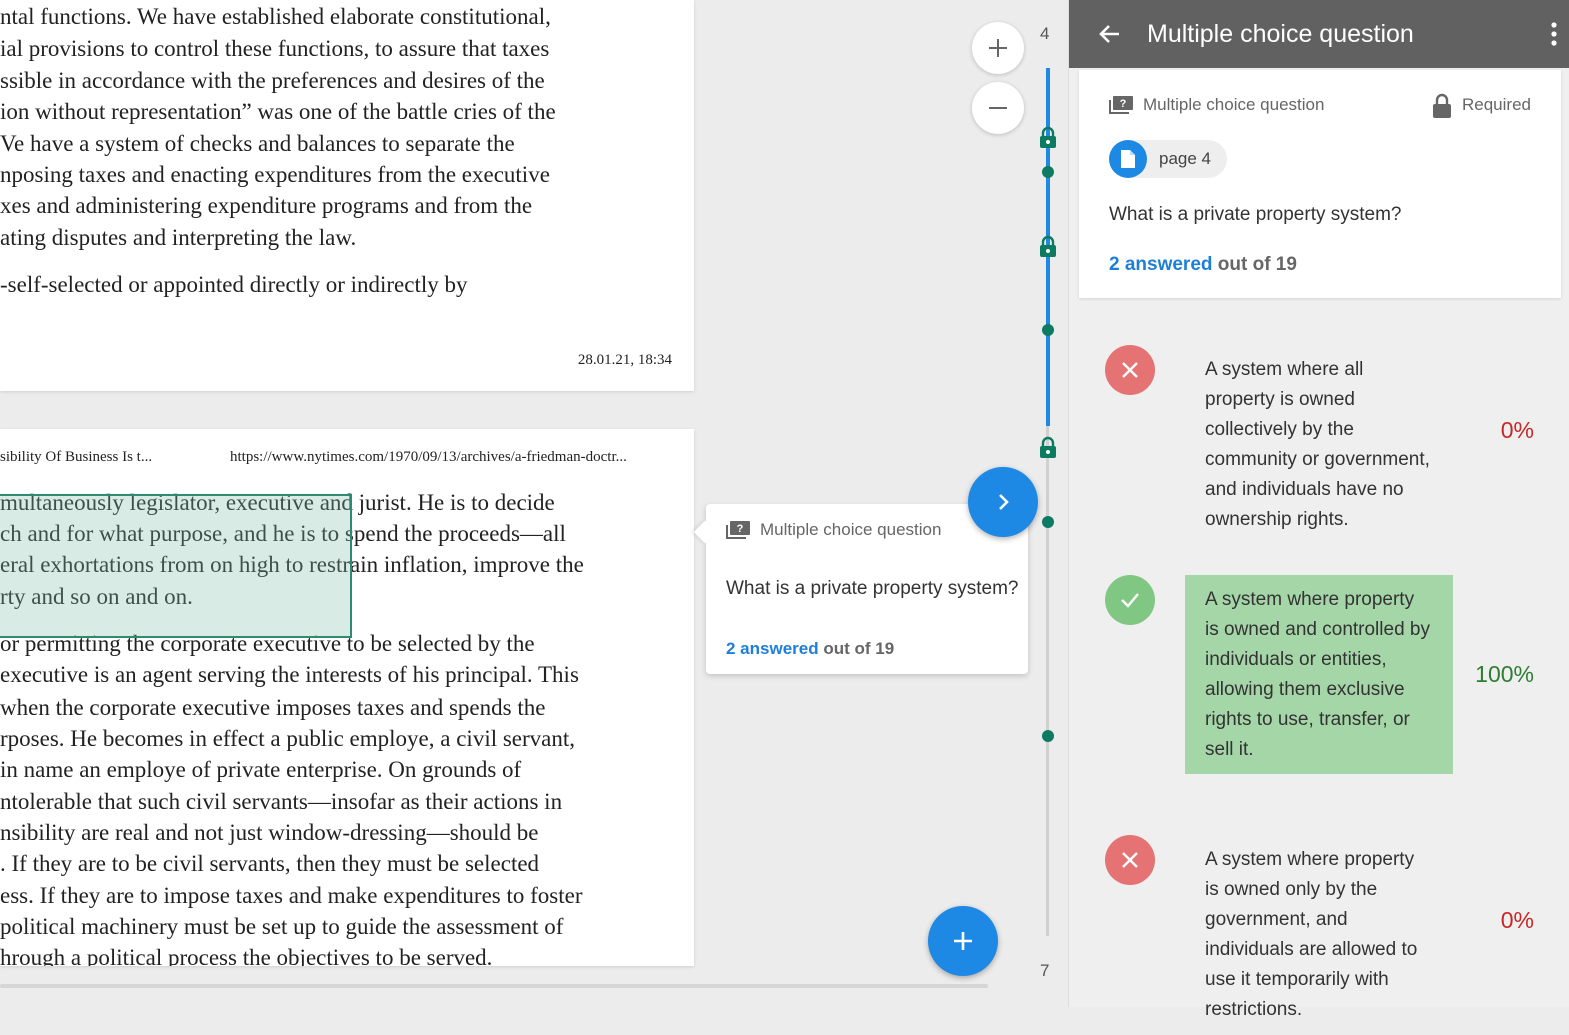 Image resolution: width=1569 pixels, height=1035 pixels. Describe the element at coordinates (624, 360) in the screenshot. I see `page-date: 28.01.21, 18:34` at that location.